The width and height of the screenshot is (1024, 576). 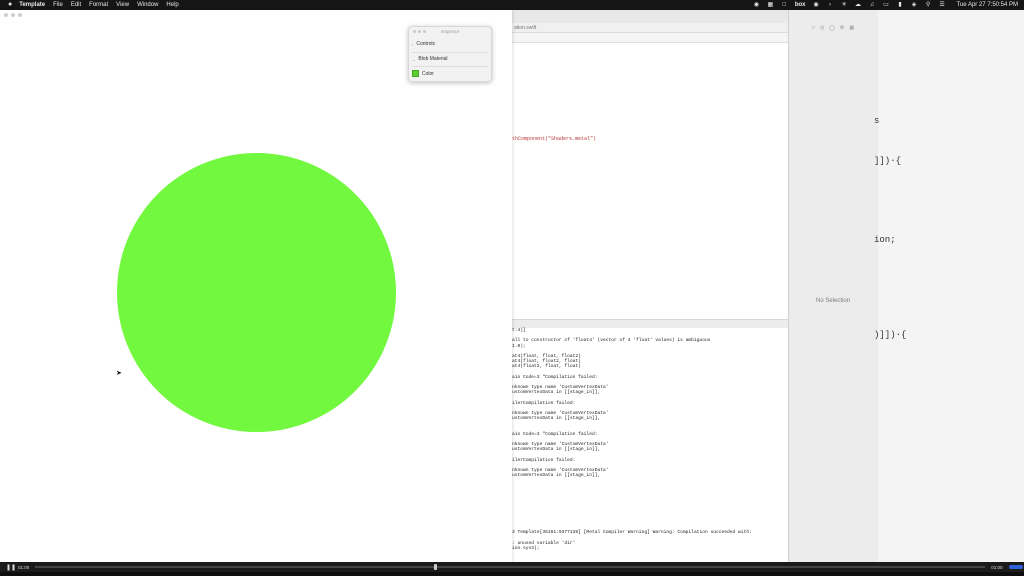 I want to click on editor-tab-bar, so click(x=650, y=17).